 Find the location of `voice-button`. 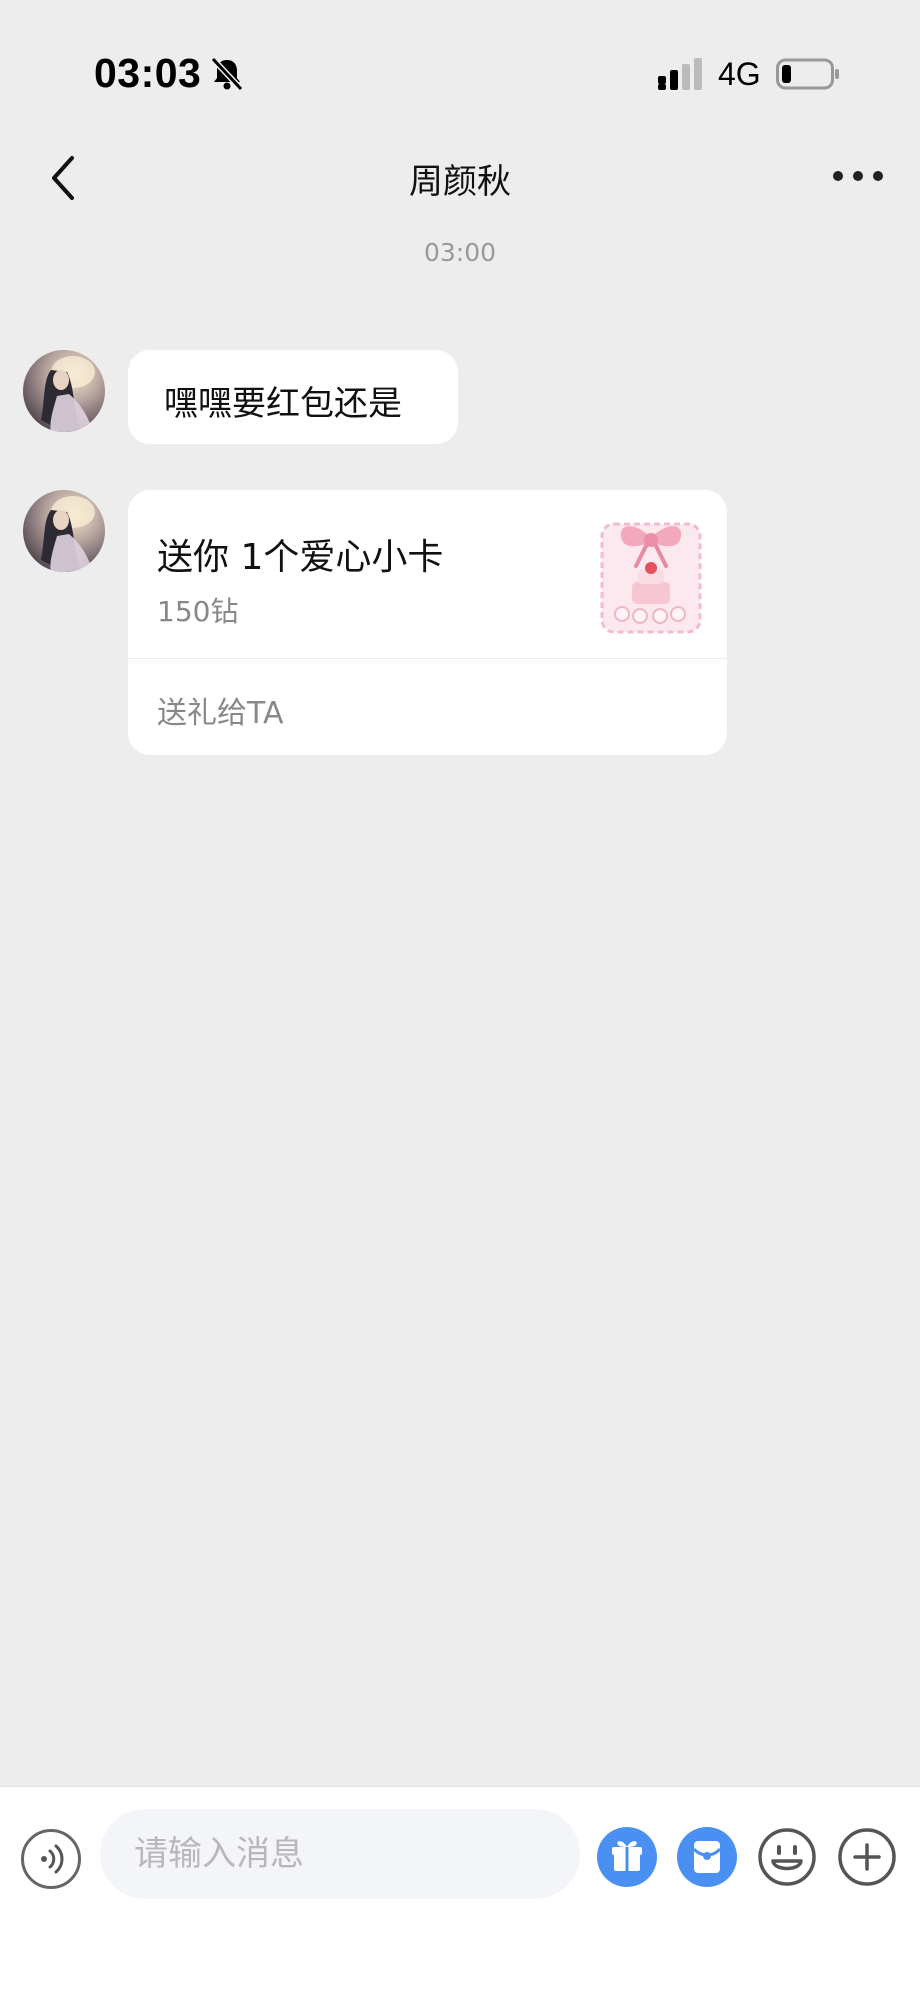

voice-button is located at coordinates (51, 1859).